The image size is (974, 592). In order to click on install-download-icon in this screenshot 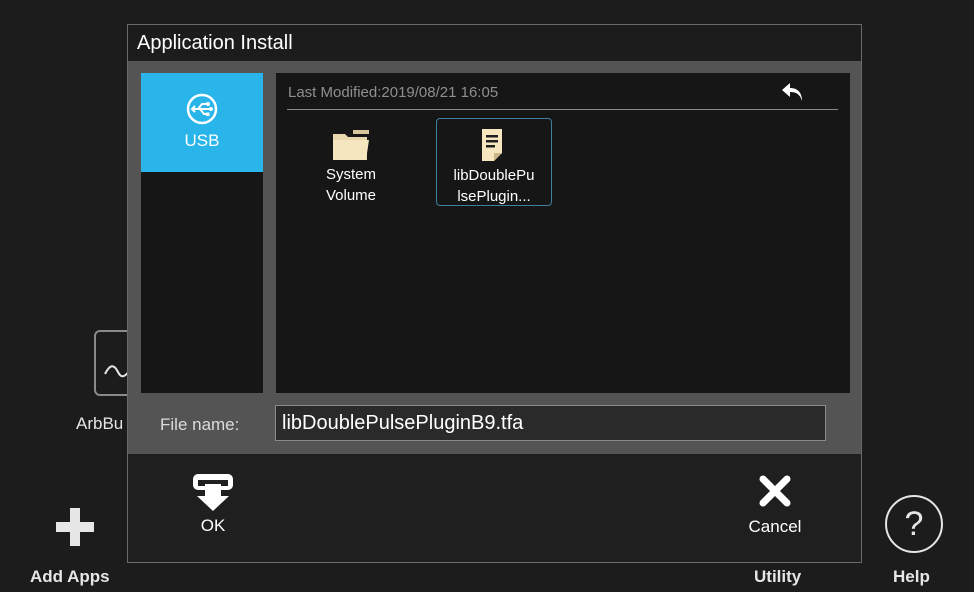, I will do `click(213, 492)`.